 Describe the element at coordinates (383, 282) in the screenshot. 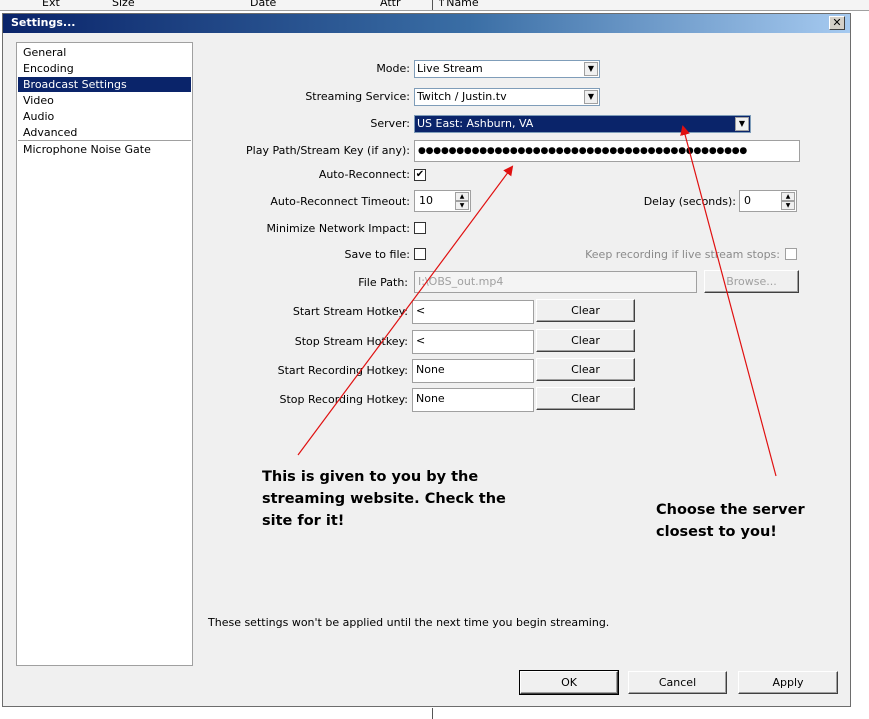

I see `file-path-label: File Path:` at that location.